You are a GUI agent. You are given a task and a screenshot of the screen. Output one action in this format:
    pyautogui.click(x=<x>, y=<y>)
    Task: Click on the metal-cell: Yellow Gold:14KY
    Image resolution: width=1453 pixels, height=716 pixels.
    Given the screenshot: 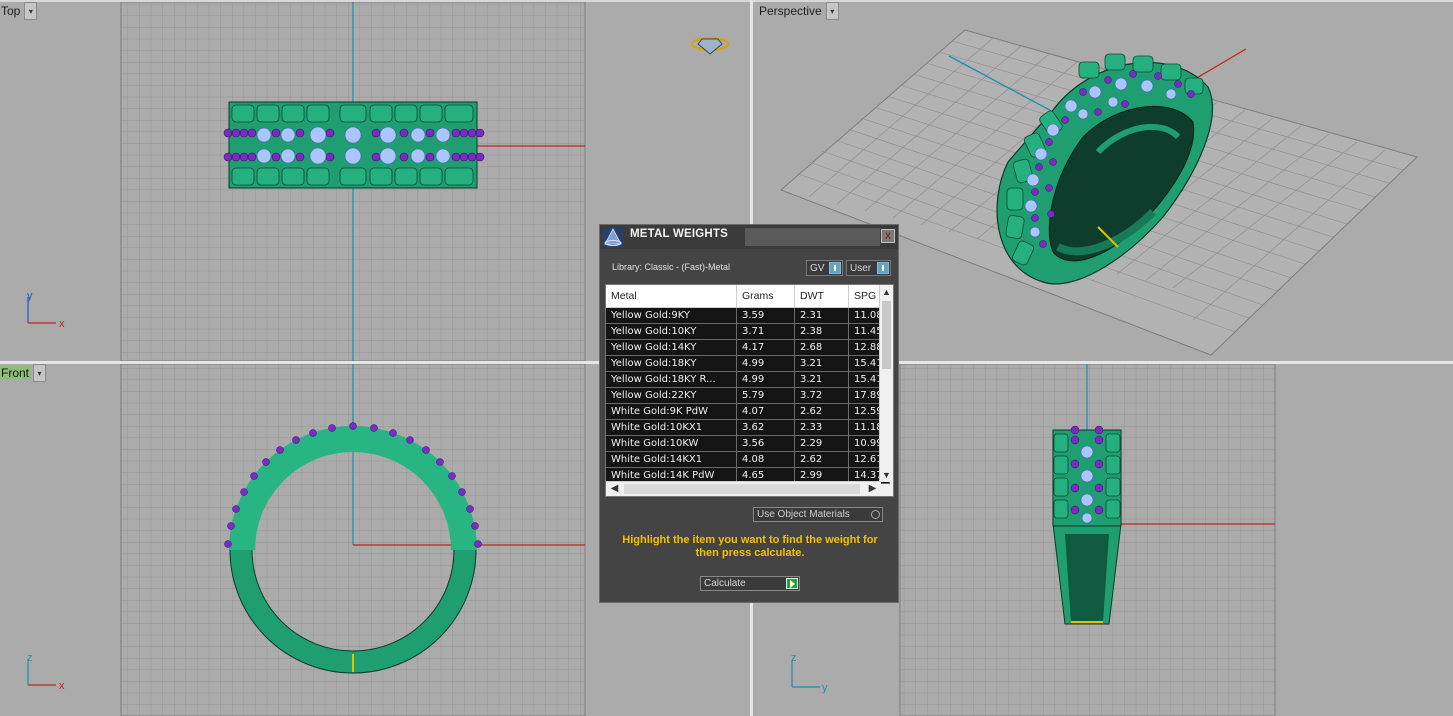 What is the action you would take?
    pyautogui.click(x=671, y=347)
    